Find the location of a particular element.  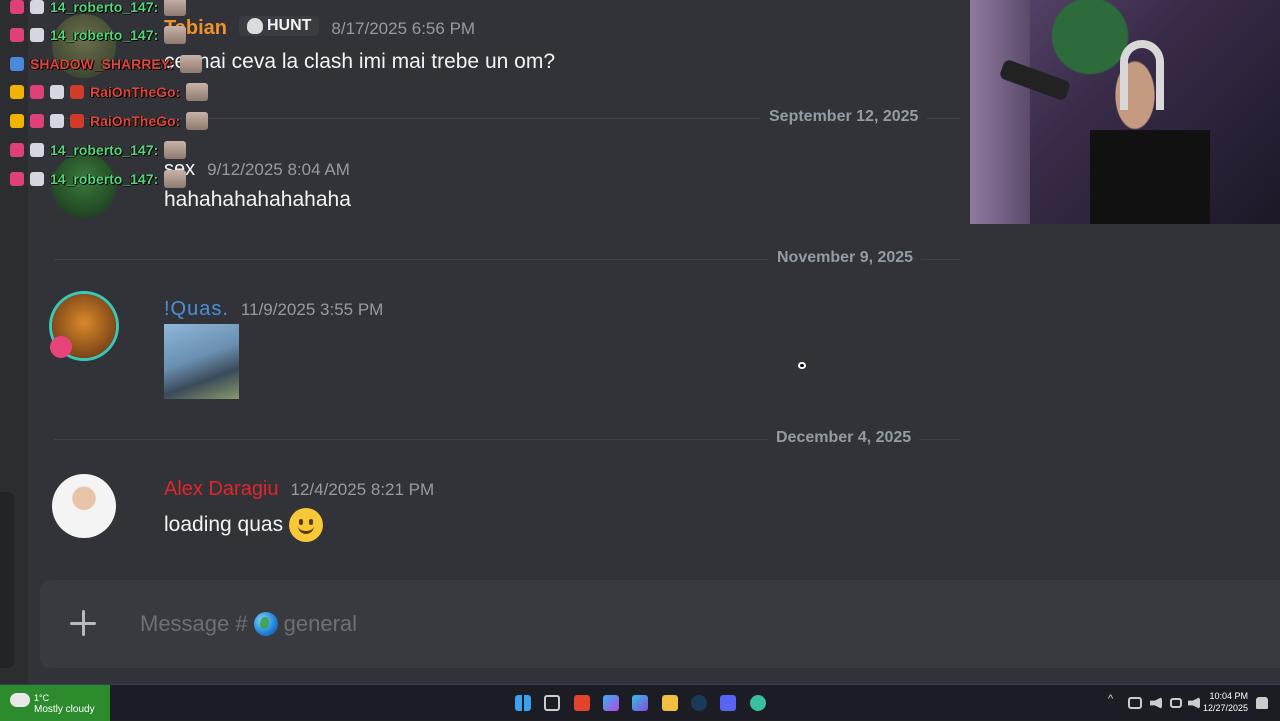

task-view-icon is located at coordinates (552, 703).